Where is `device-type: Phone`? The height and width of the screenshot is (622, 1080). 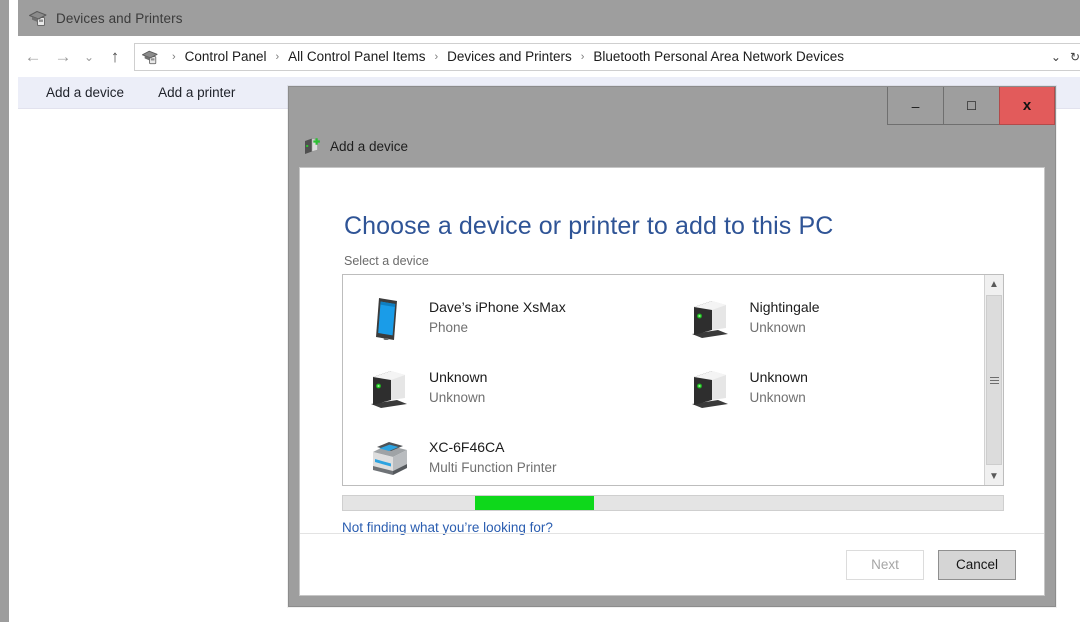
device-type: Phone is located at coordinates (449, 328).